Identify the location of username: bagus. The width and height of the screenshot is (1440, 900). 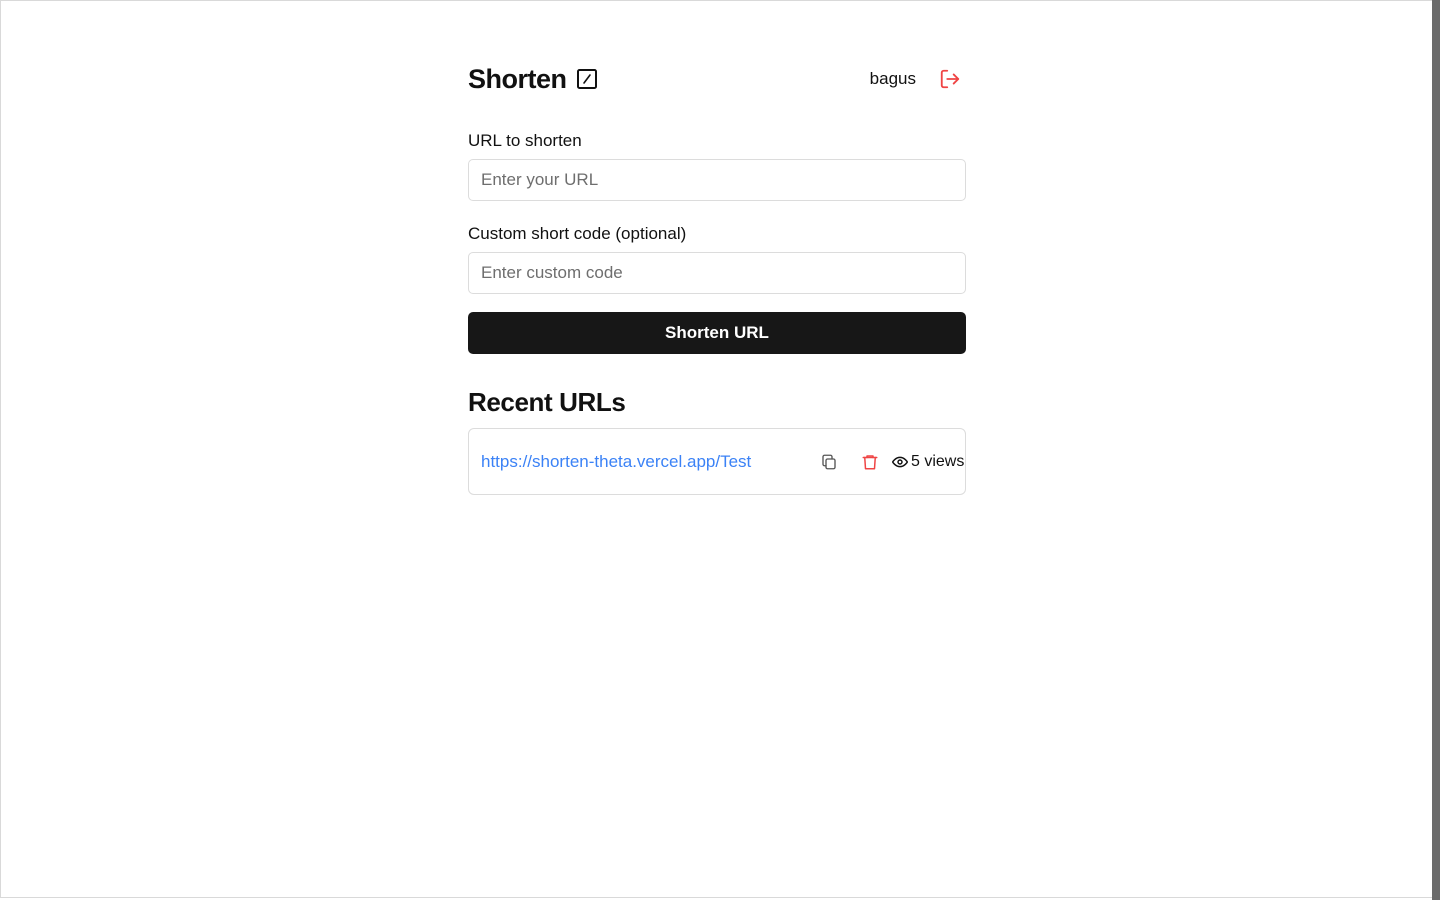
(892, 78).